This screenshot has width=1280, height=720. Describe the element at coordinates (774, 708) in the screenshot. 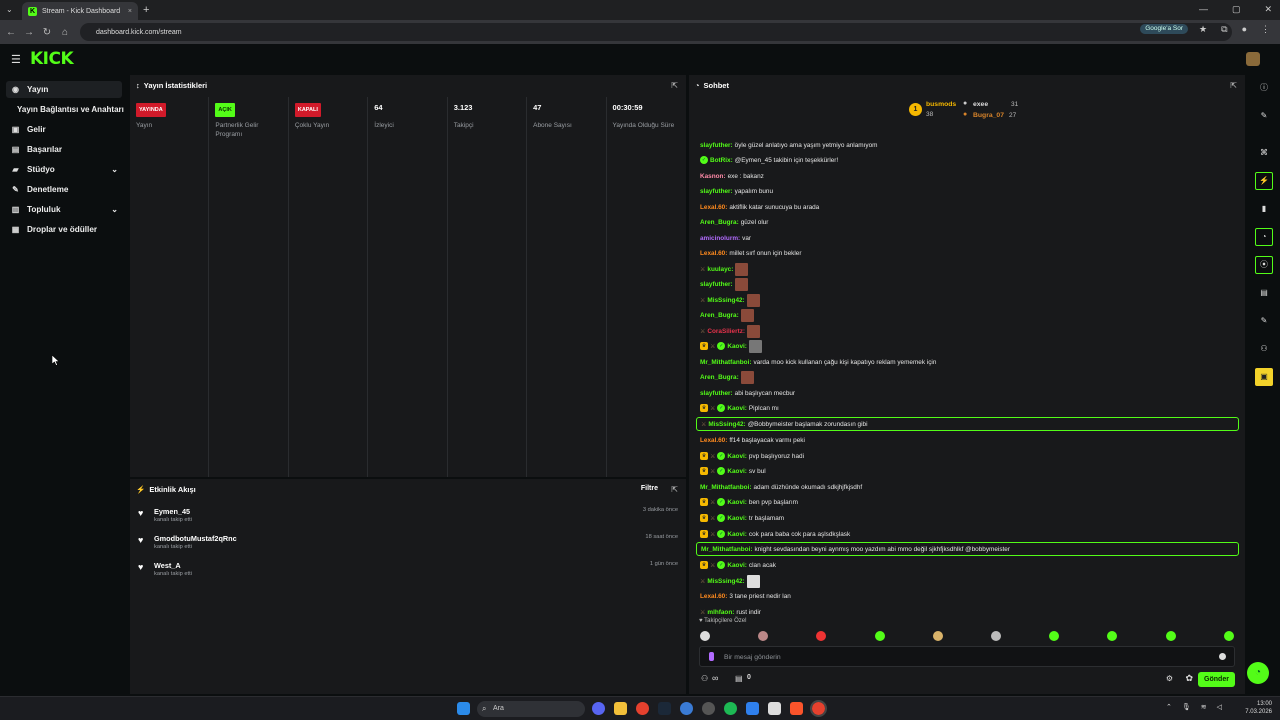

I see `notion-icon` at that location.